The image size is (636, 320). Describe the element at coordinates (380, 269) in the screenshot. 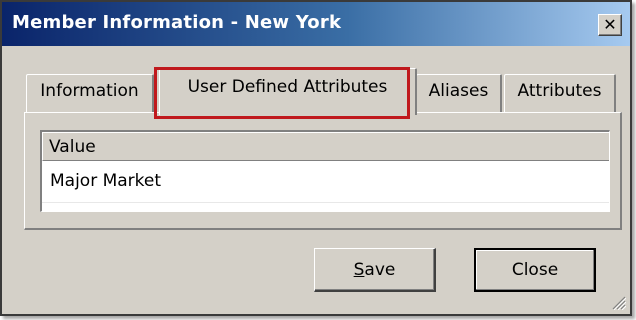

I see `save-label-rest: ave` at that location.